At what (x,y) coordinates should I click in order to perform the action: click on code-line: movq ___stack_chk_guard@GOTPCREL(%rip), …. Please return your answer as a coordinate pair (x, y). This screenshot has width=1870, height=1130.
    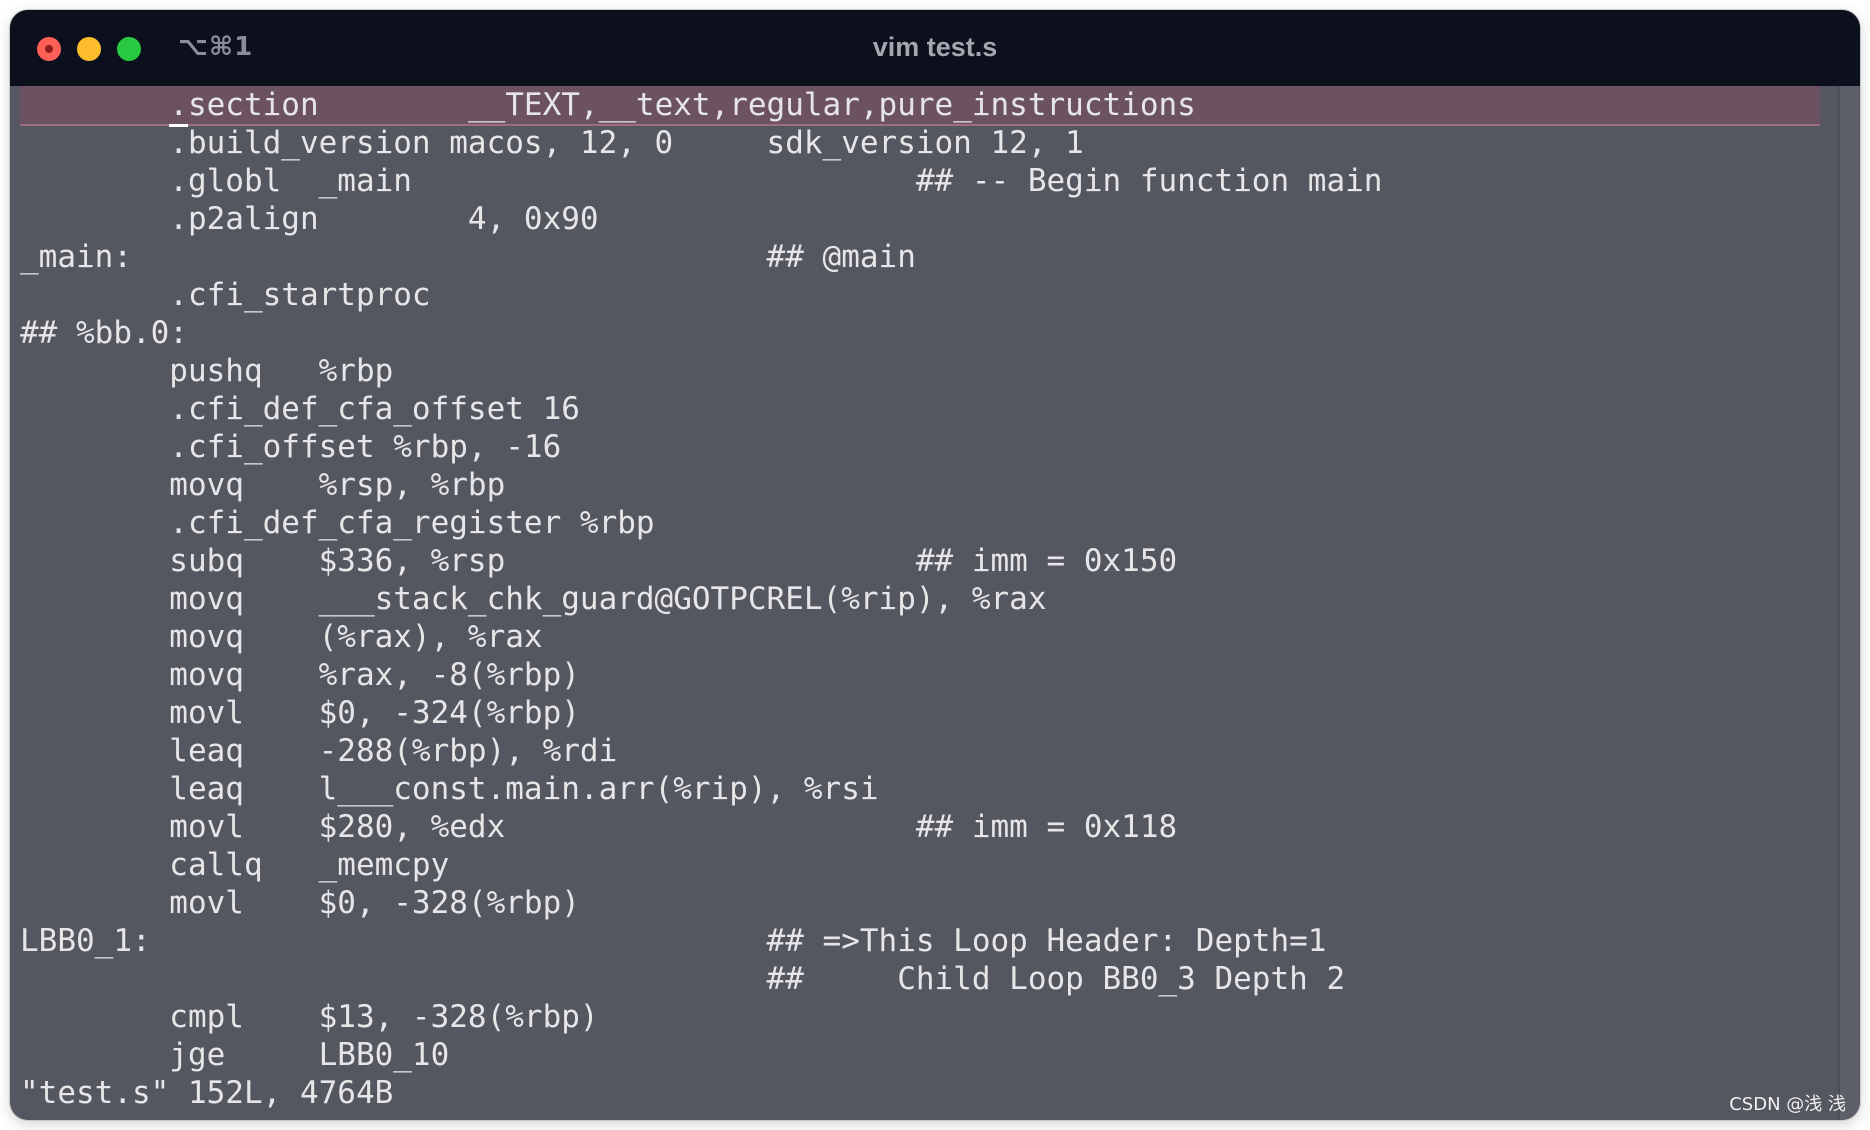
    Looking at the image, I should click on (533, 599).